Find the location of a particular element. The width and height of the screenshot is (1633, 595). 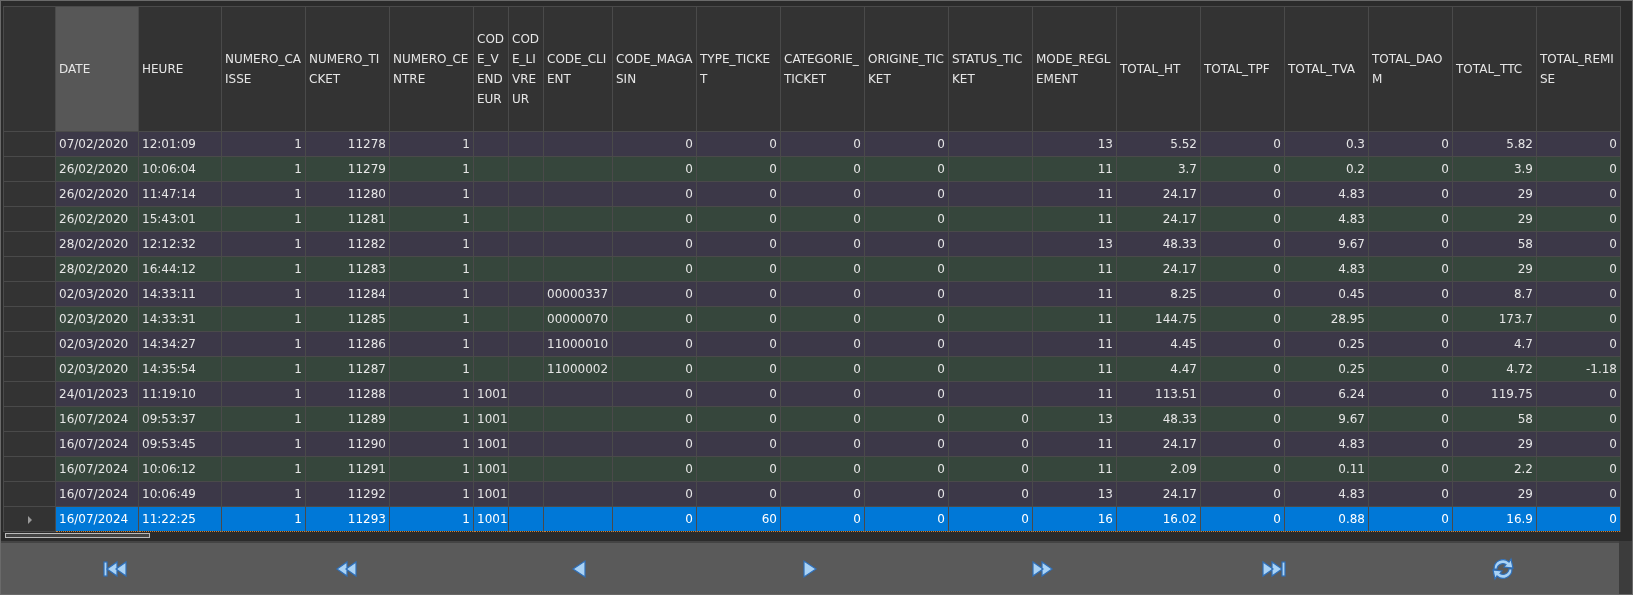

table-cell: 29 is located at coordinates (1494, 194).